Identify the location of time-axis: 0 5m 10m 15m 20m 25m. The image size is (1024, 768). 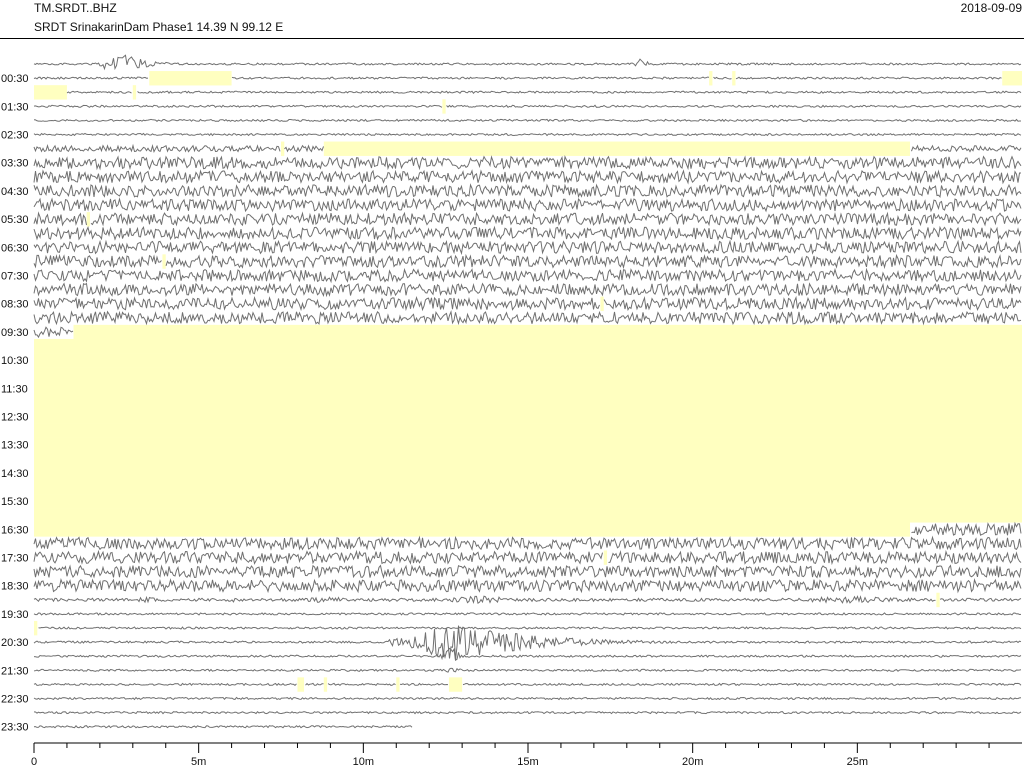
(526, 755).